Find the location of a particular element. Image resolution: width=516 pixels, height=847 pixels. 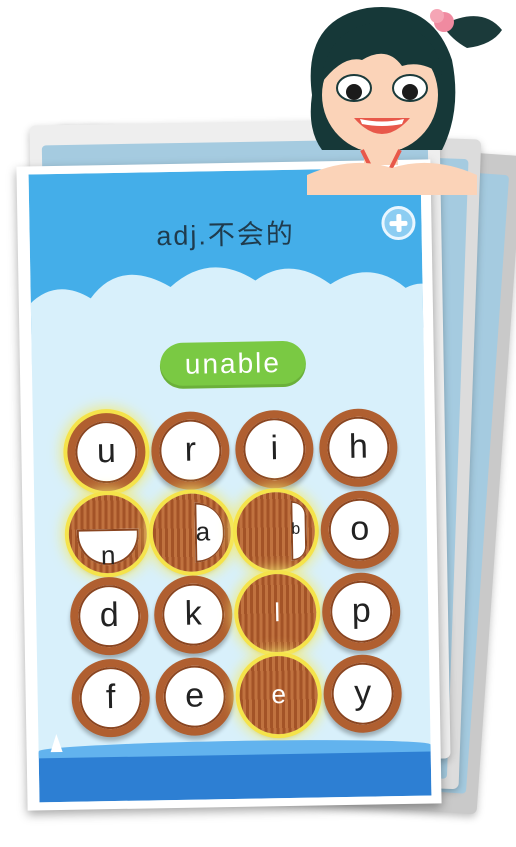

letter-tile: u is located at coordinates (106, 452).